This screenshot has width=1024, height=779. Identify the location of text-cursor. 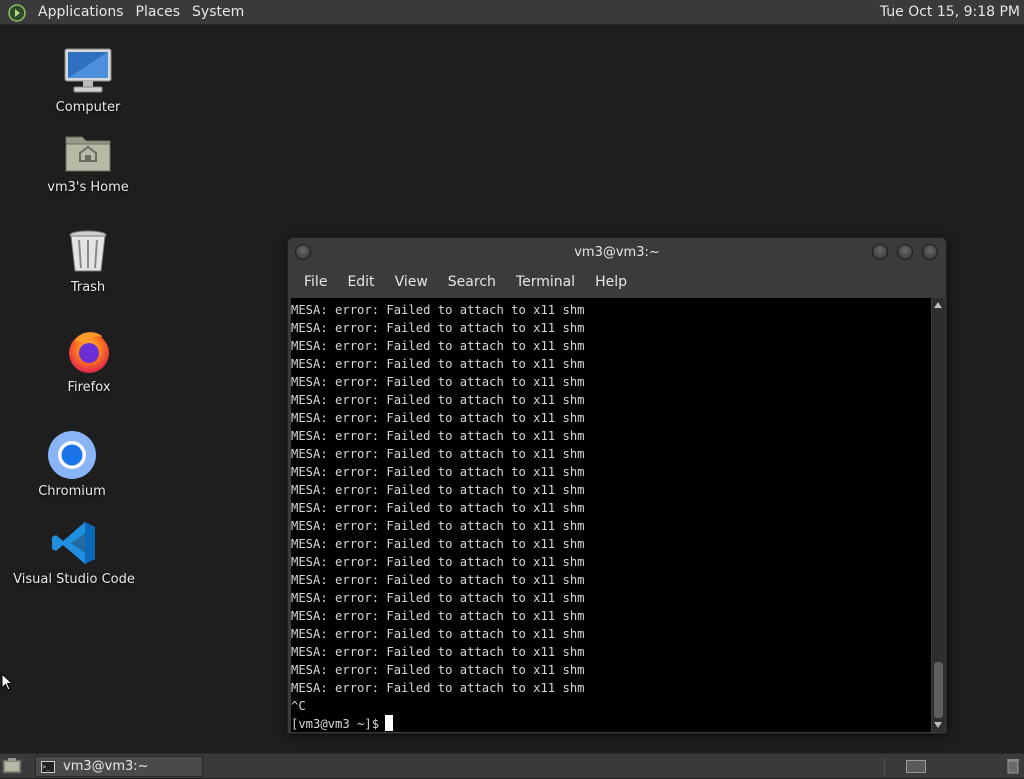
(389, 723).